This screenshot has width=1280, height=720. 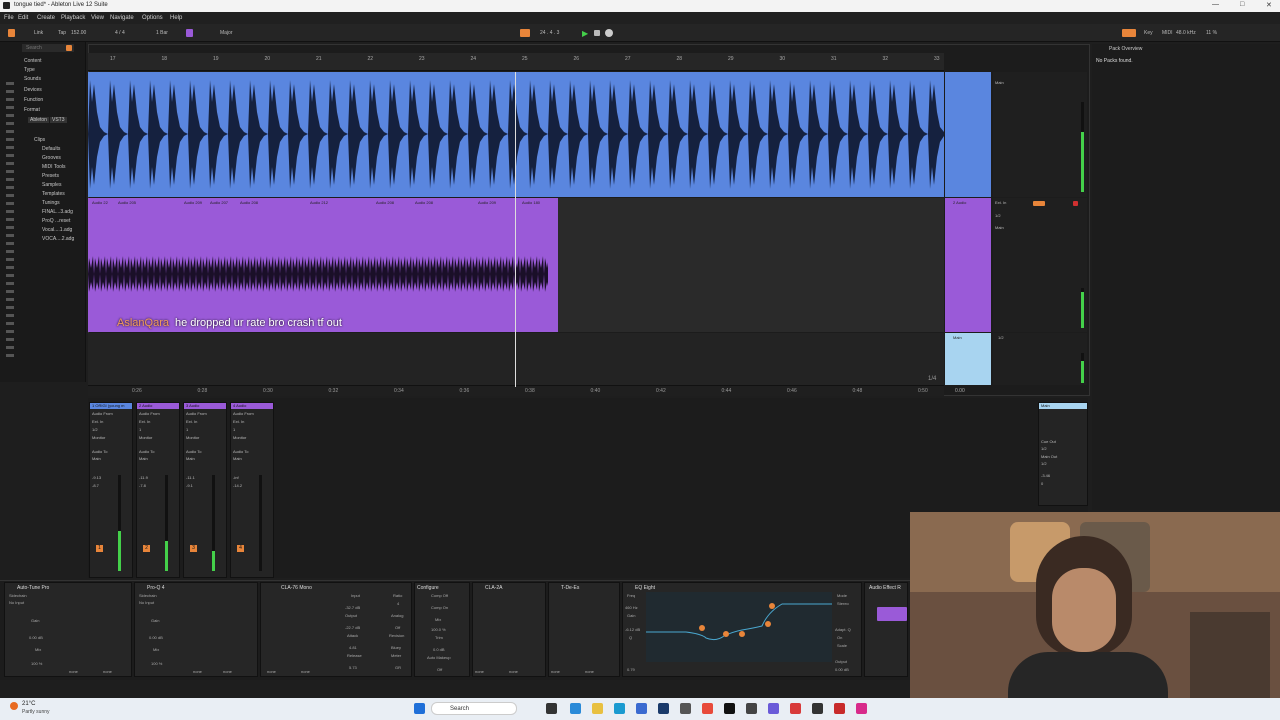 I want to click on tap-button: Tap, so click(x=62, y=33).